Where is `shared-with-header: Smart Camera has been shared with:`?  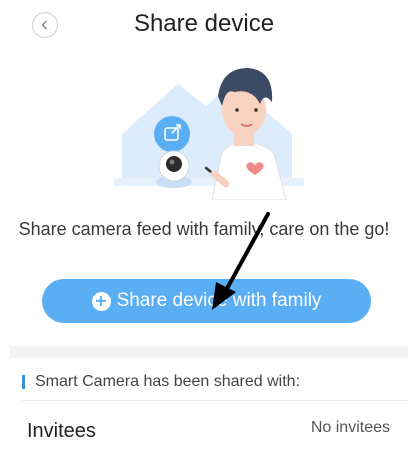
shared-with-header: Smart Camera has been shared with: is located at coordinates (161, 382).